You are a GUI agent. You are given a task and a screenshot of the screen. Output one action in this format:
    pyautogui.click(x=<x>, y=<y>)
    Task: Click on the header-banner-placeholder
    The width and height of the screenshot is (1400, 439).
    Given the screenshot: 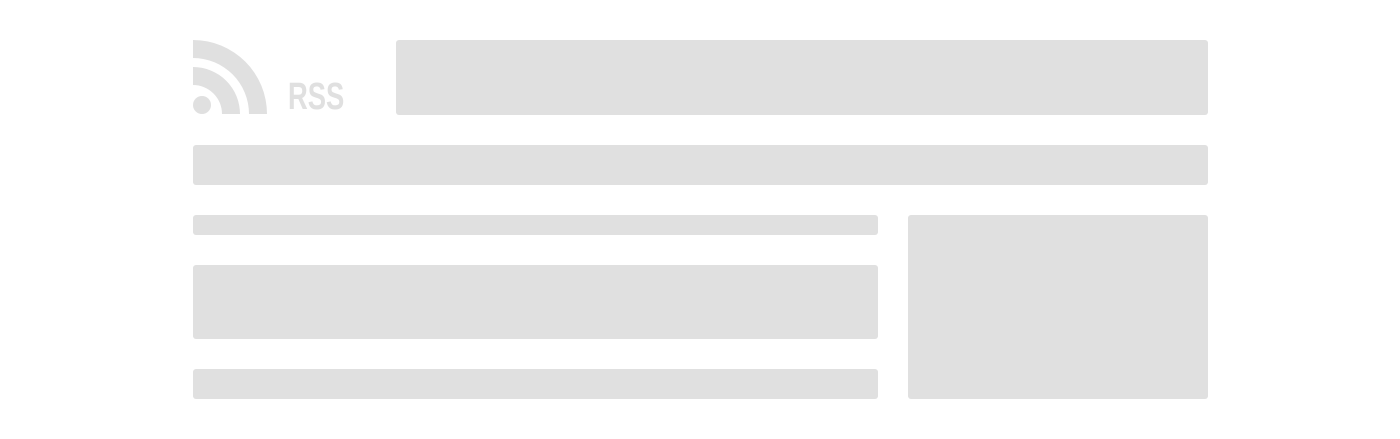 What is the action you would take?
    pyautogui.click(x=802, y=77)
    